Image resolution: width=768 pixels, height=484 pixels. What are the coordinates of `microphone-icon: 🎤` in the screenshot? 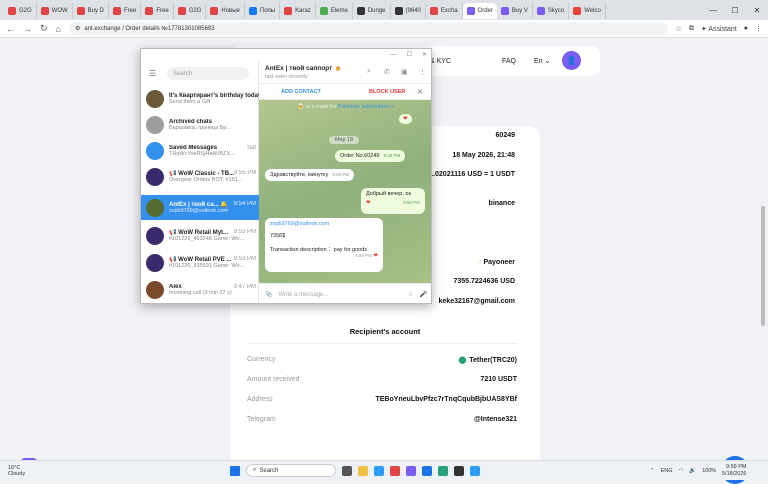 It's located at (423, 294).